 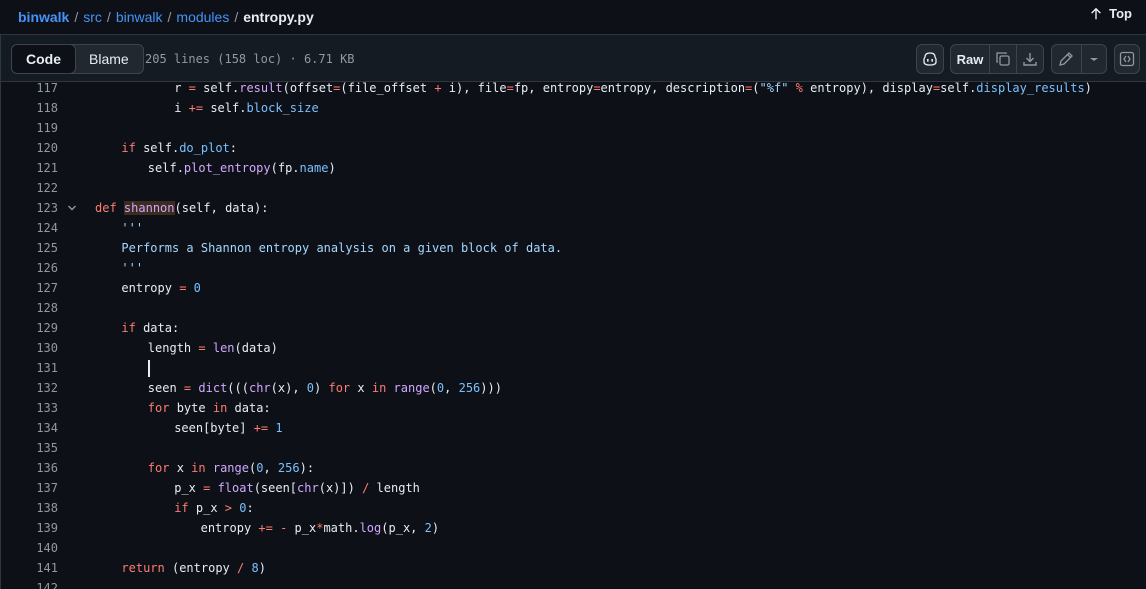 What do you see at coordinates (29, 348) in the screenshot?
I see `line-number: 130` at bounding box center [29, 348].